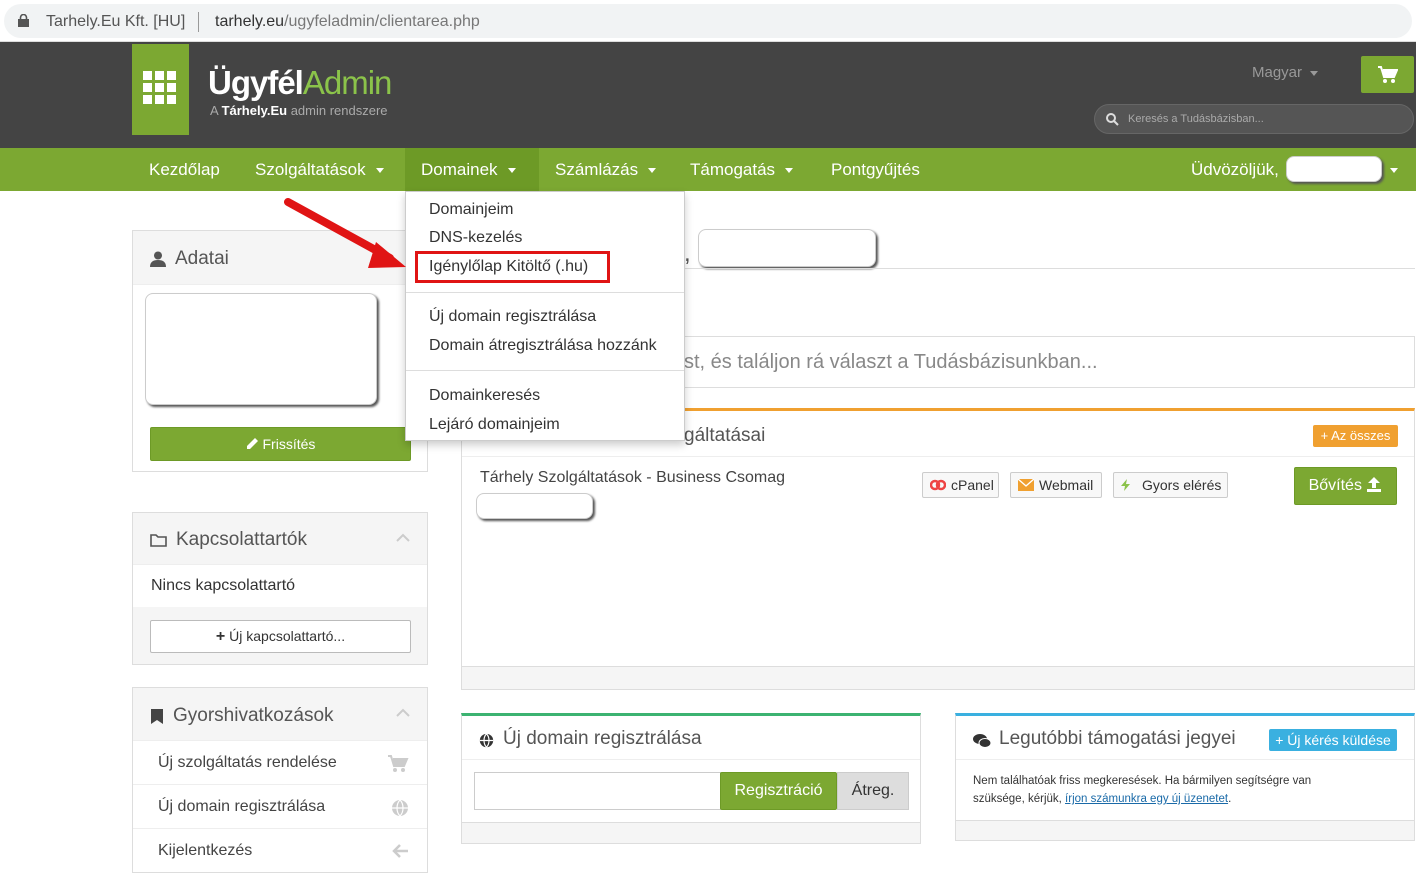  Describe the element at coordinates (1185, 830) in the screenshot. I see `tickets-footer` at that location.